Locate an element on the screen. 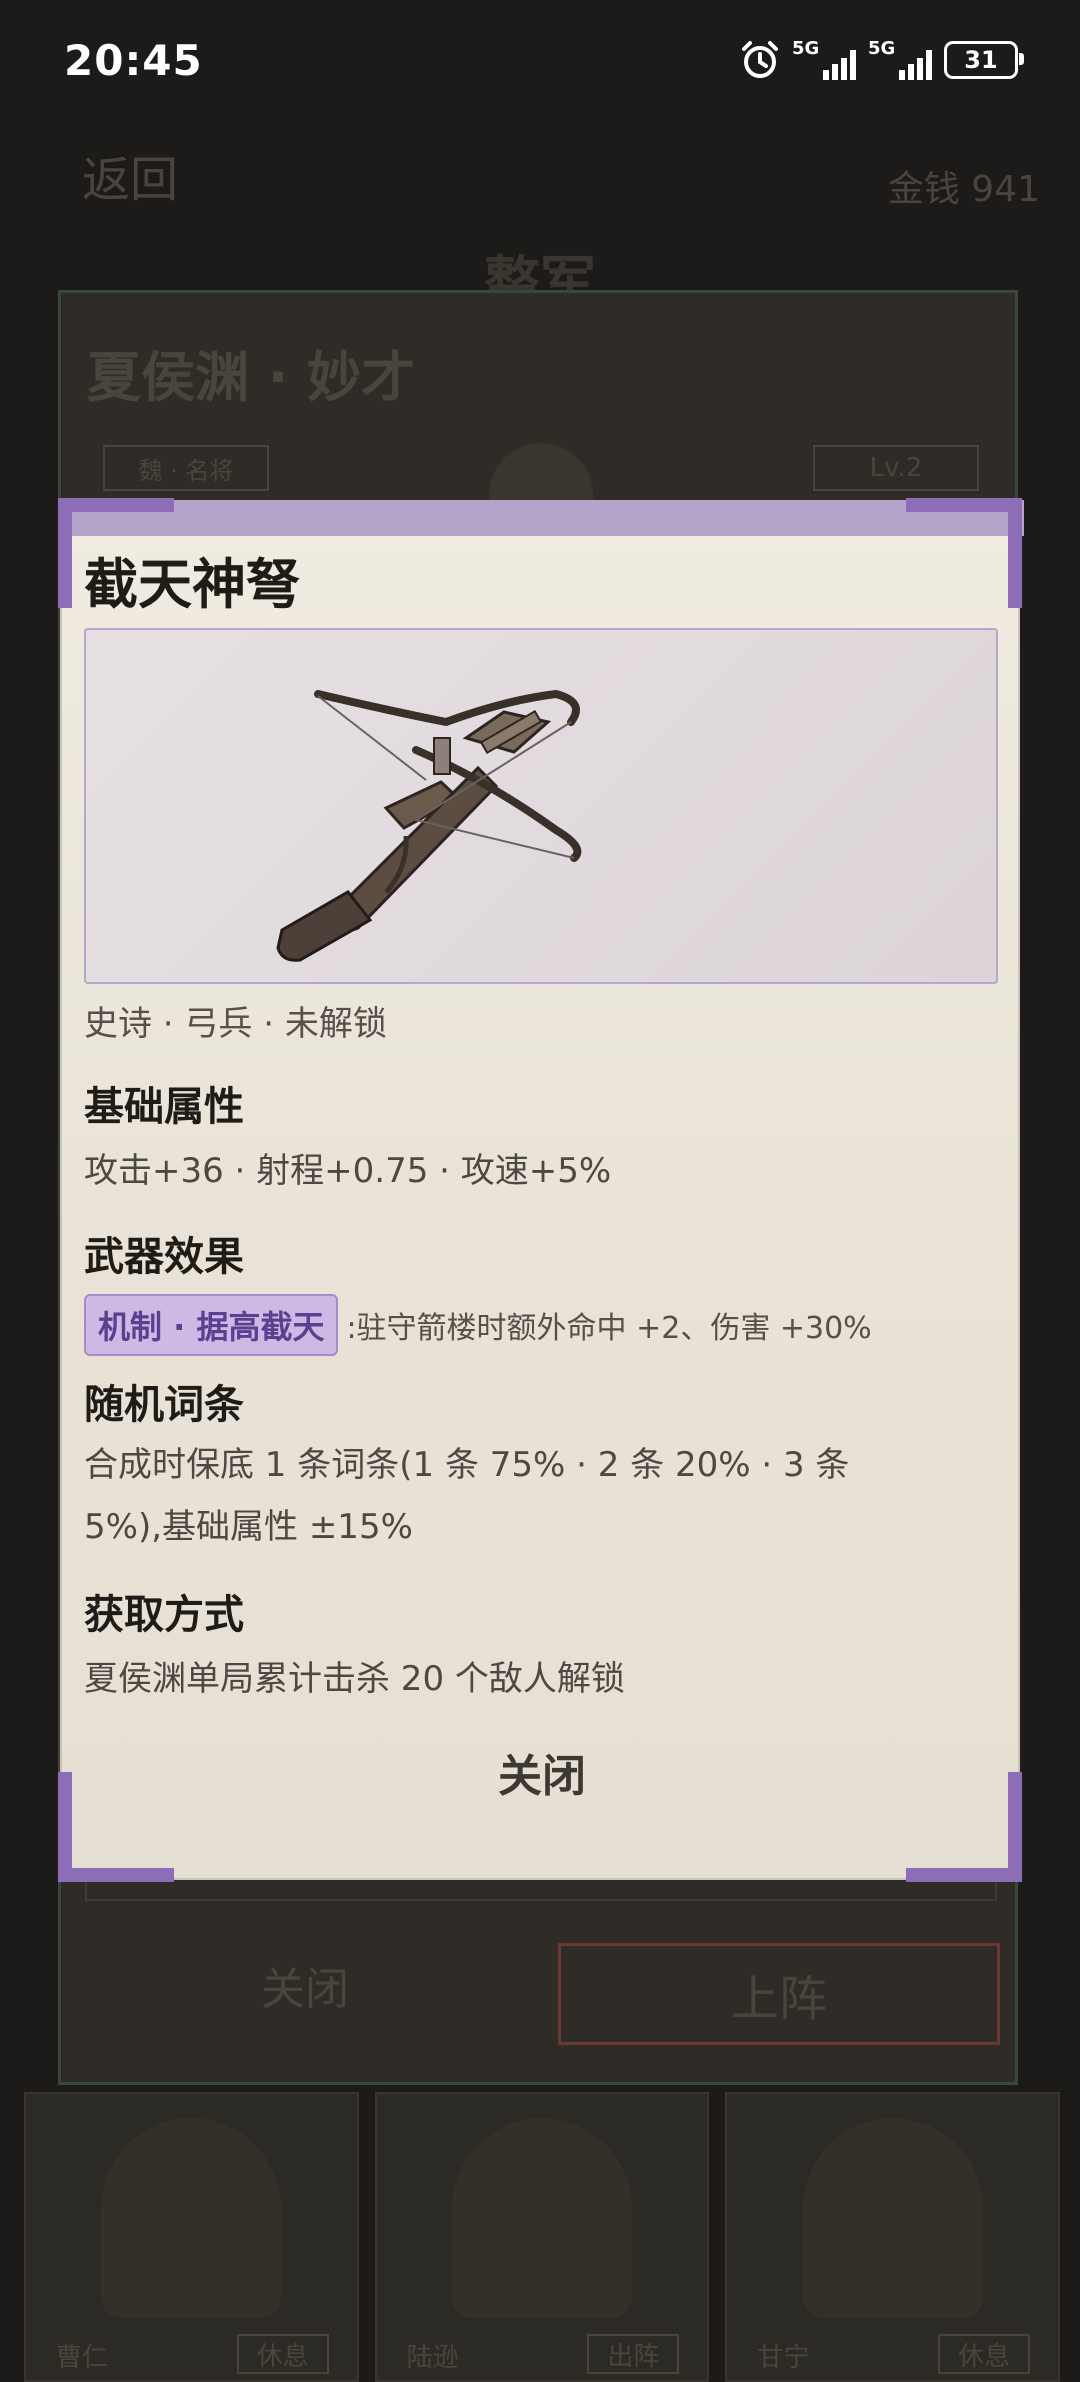 The width and height of the screenshot is (1080, 2382). roster-hero-name: 陆逊 is located at coordinates (432, 2358).